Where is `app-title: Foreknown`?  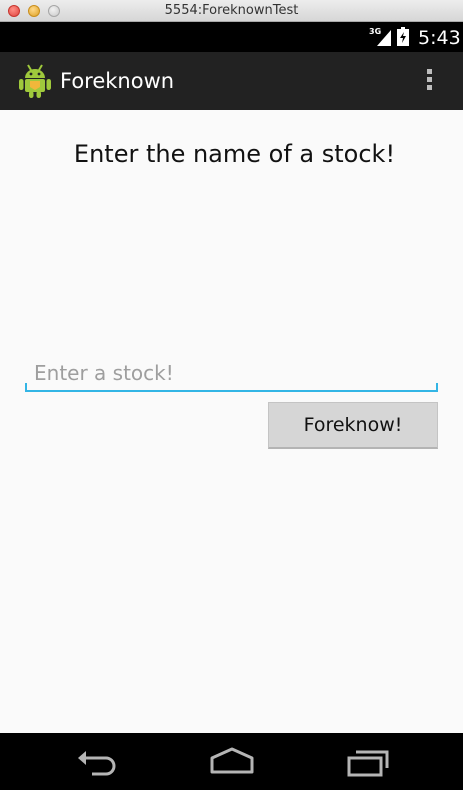
app-title: Foreknown is located at coordinates (117, 81).